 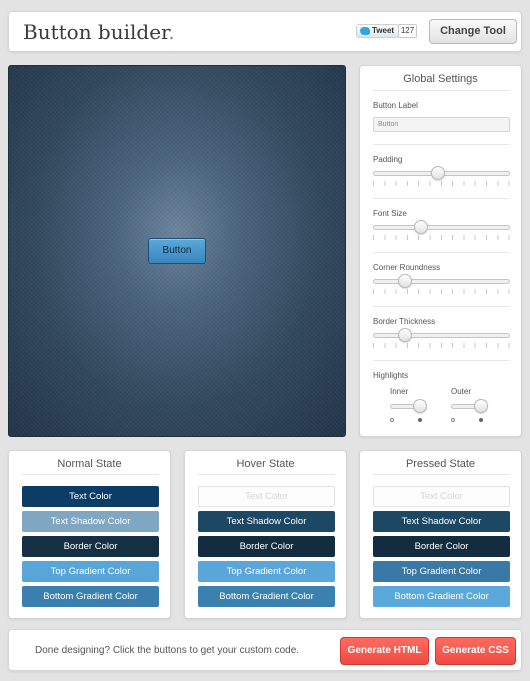 What do you see at coordinates (441, 291) in the screenshot?
I see `corner-roundness-ticks` at bounding box center [441, 291].